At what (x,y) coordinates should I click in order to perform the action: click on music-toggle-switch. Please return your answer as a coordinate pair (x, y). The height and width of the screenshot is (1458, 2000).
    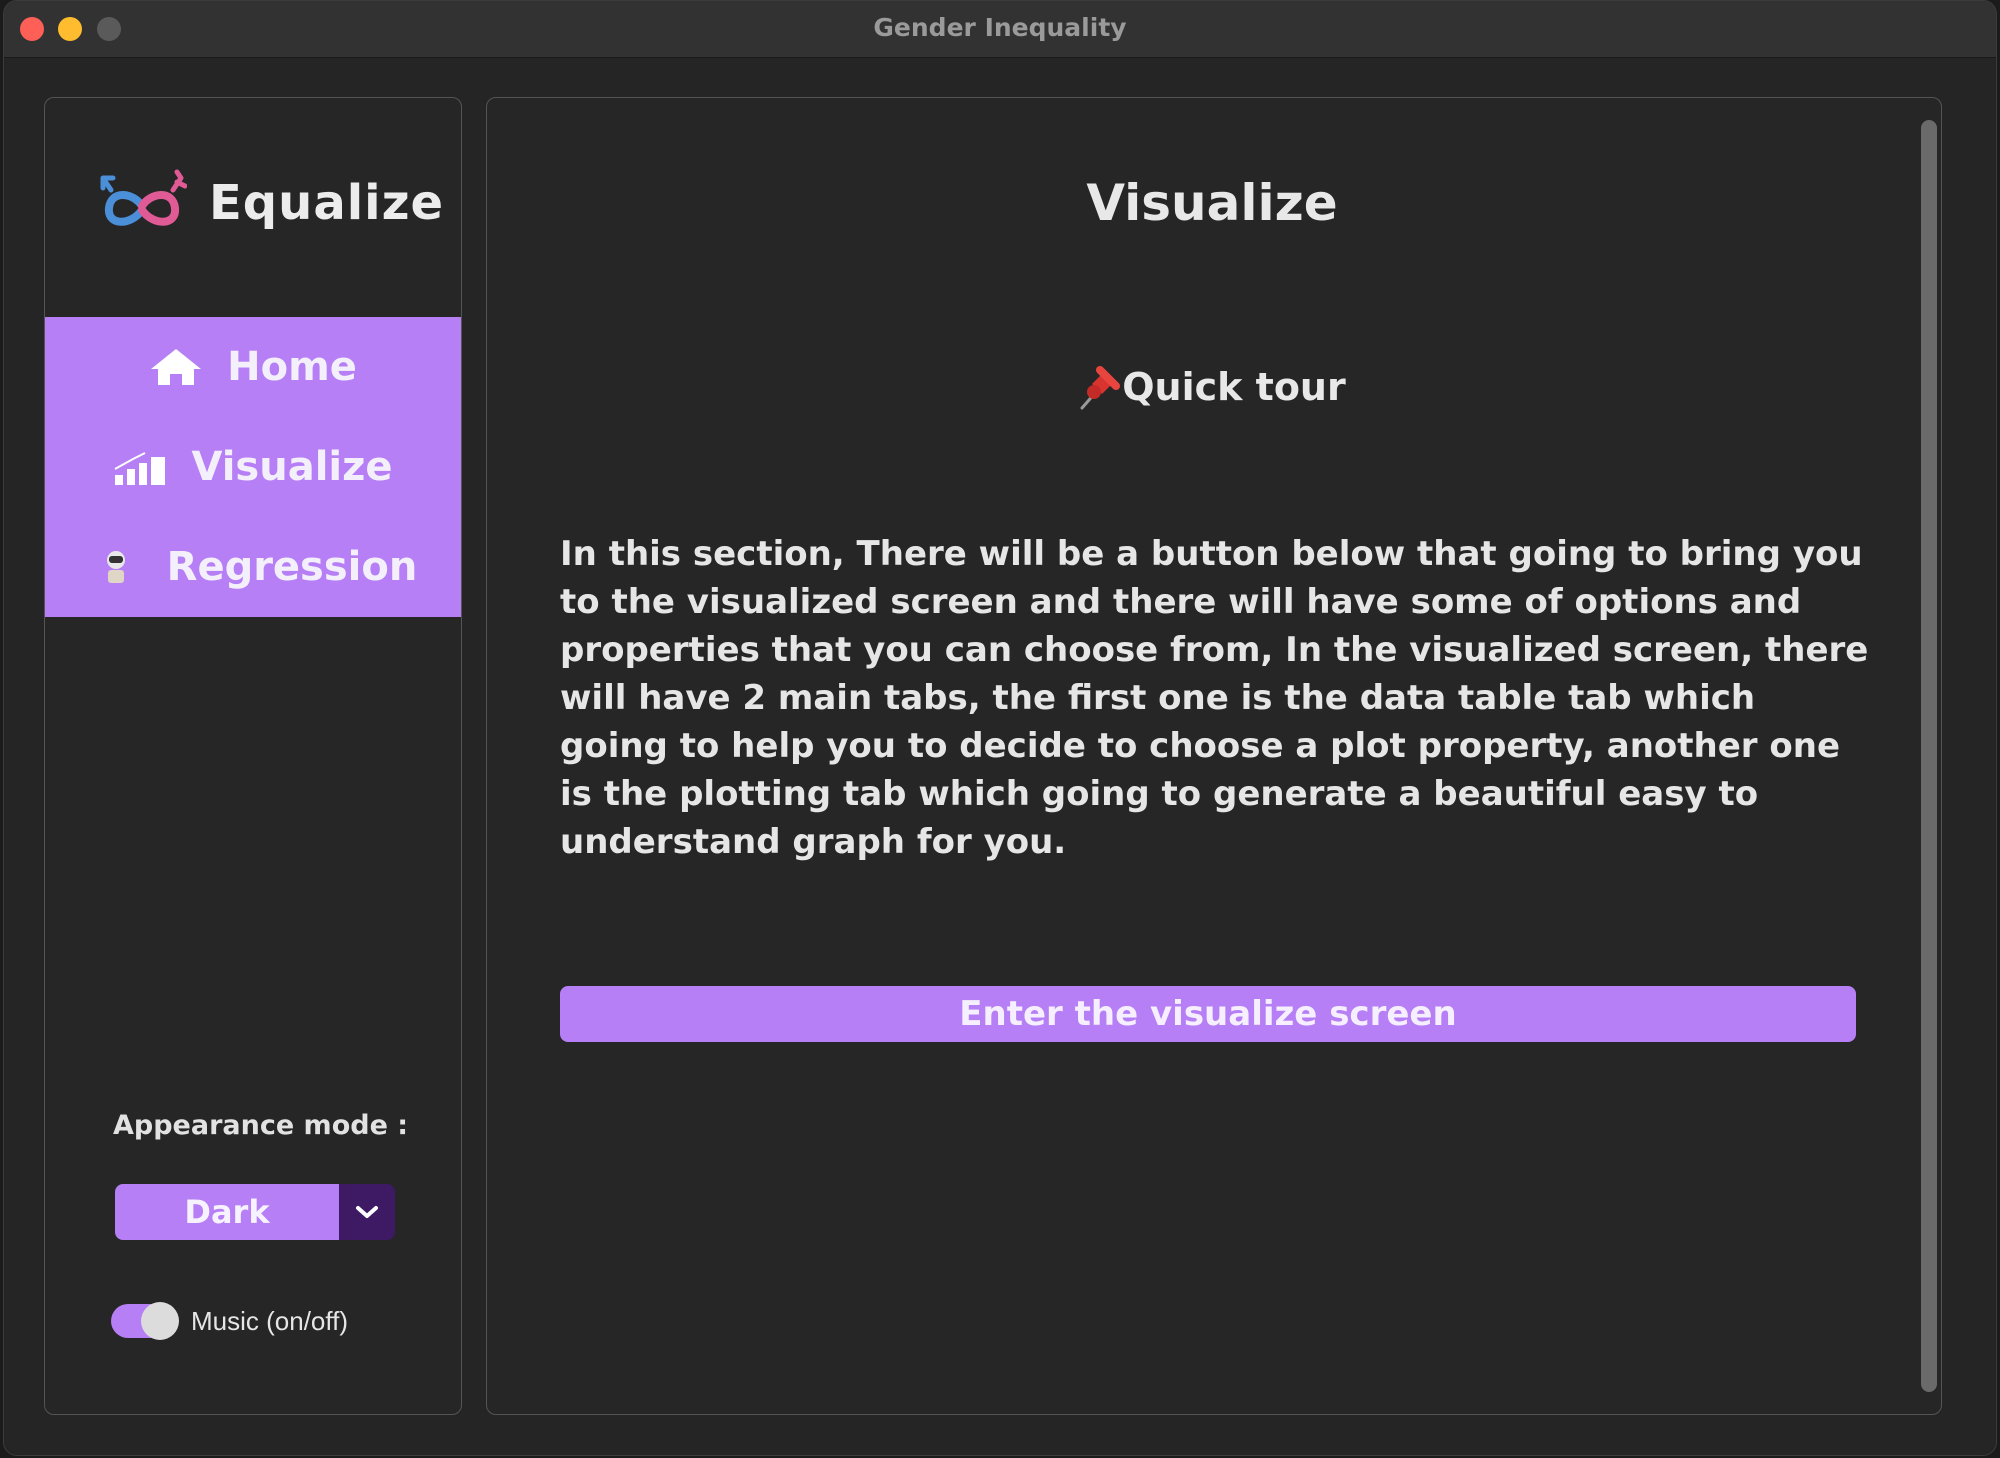
    Looking at the image, I should click on (145, 1321).